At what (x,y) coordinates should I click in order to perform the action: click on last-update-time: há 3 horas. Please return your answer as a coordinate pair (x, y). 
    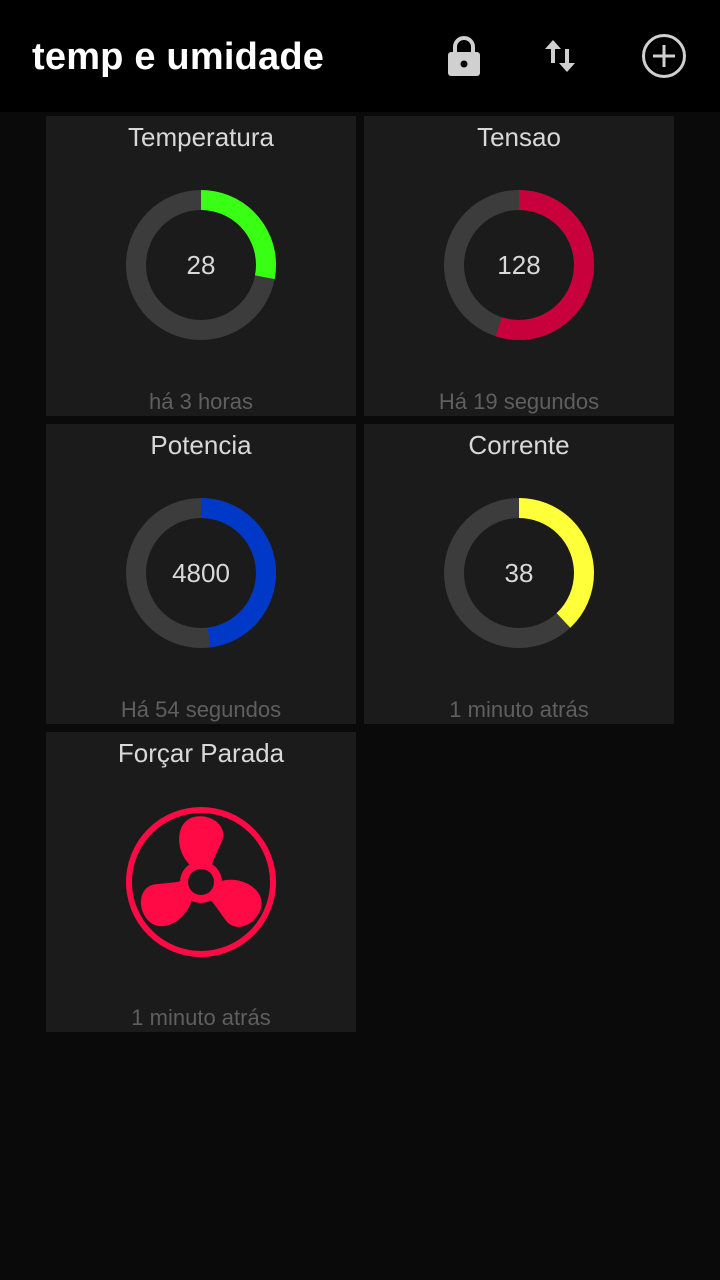
    Looking at the image, I should click on (201, 401).